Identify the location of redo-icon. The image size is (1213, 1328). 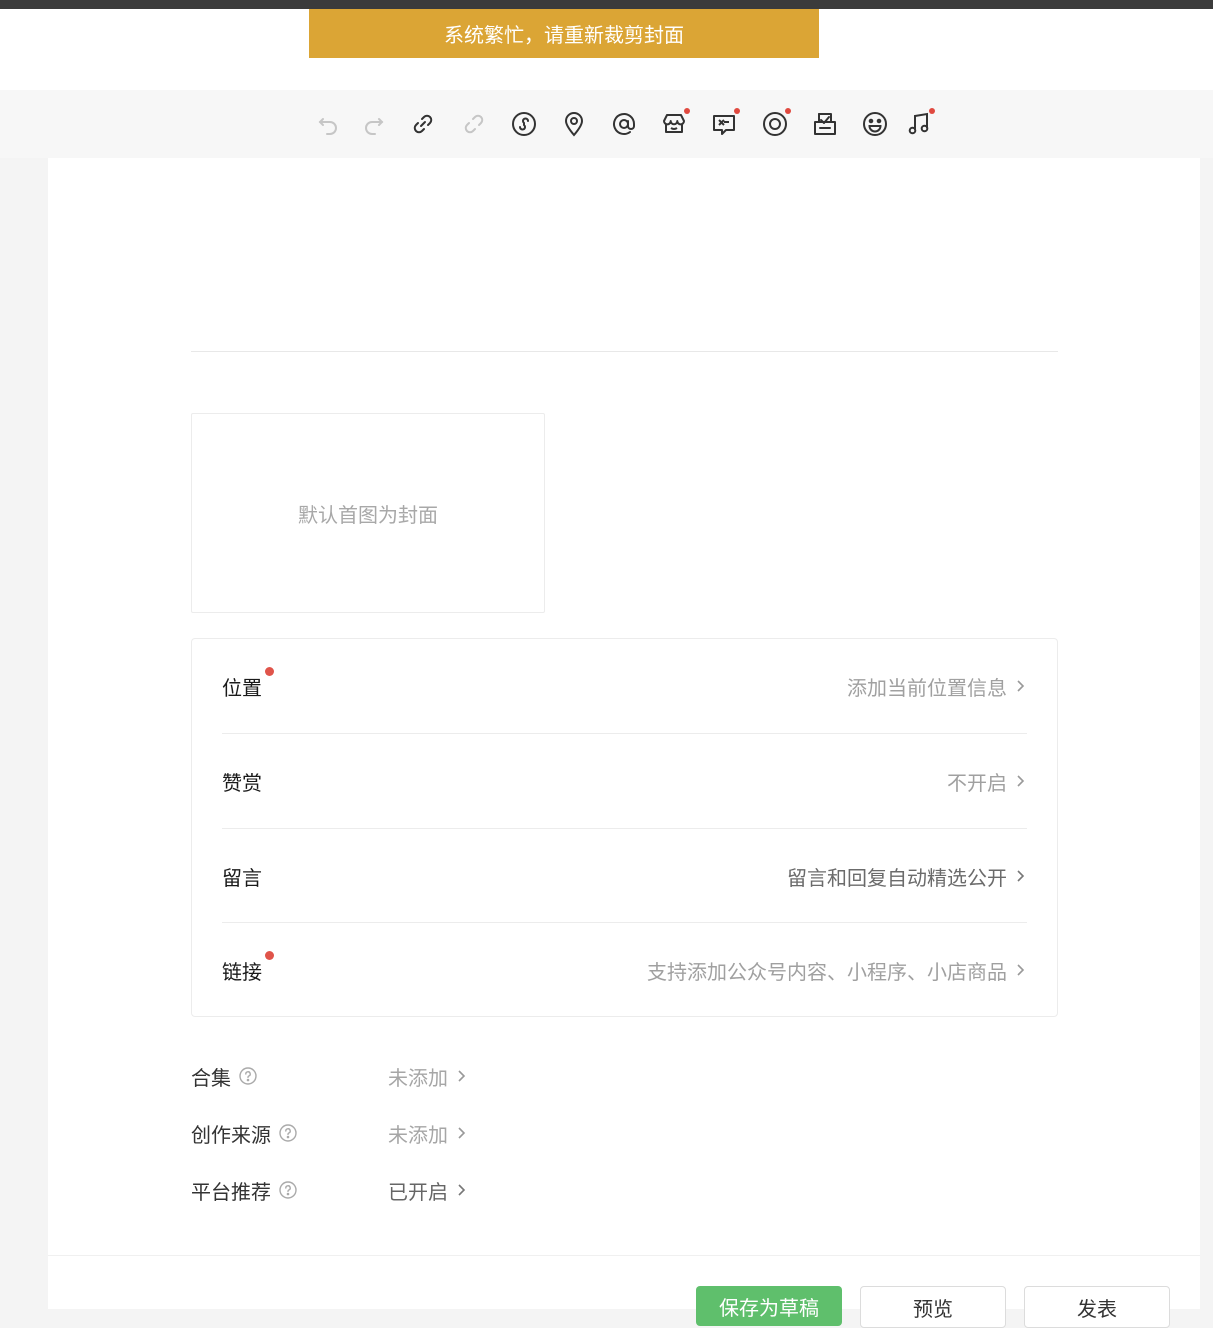
(374, 126).